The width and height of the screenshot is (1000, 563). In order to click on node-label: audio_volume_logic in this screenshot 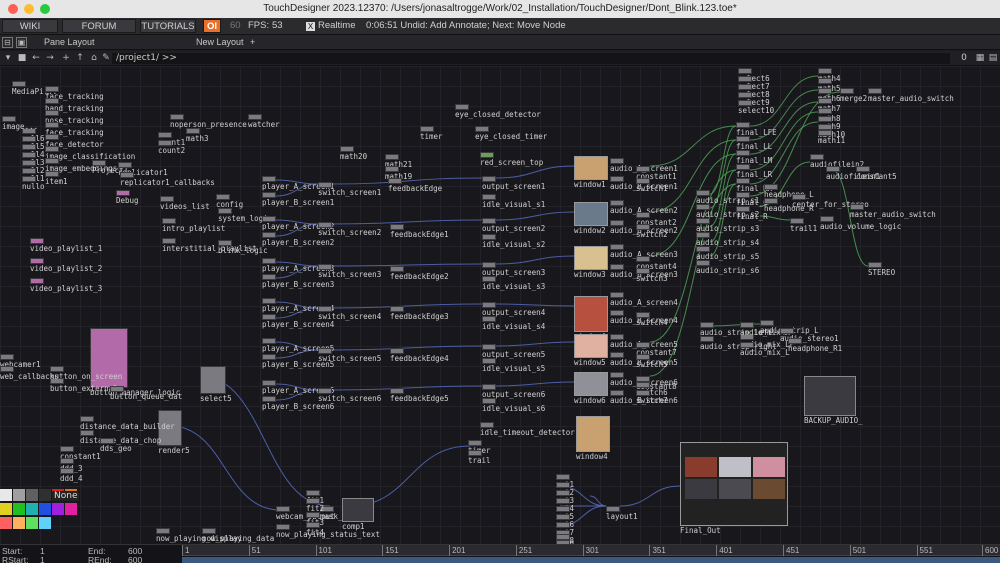, I will do `click(861, 226)`.